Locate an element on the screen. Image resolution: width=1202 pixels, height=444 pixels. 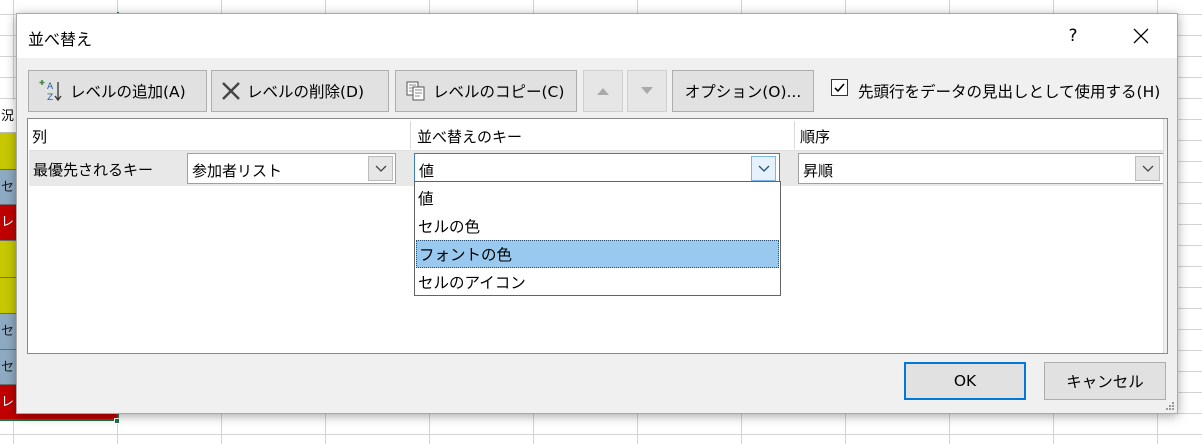
copy-level-button: レベルのコピー(C) is located at coordinates (486, 91).